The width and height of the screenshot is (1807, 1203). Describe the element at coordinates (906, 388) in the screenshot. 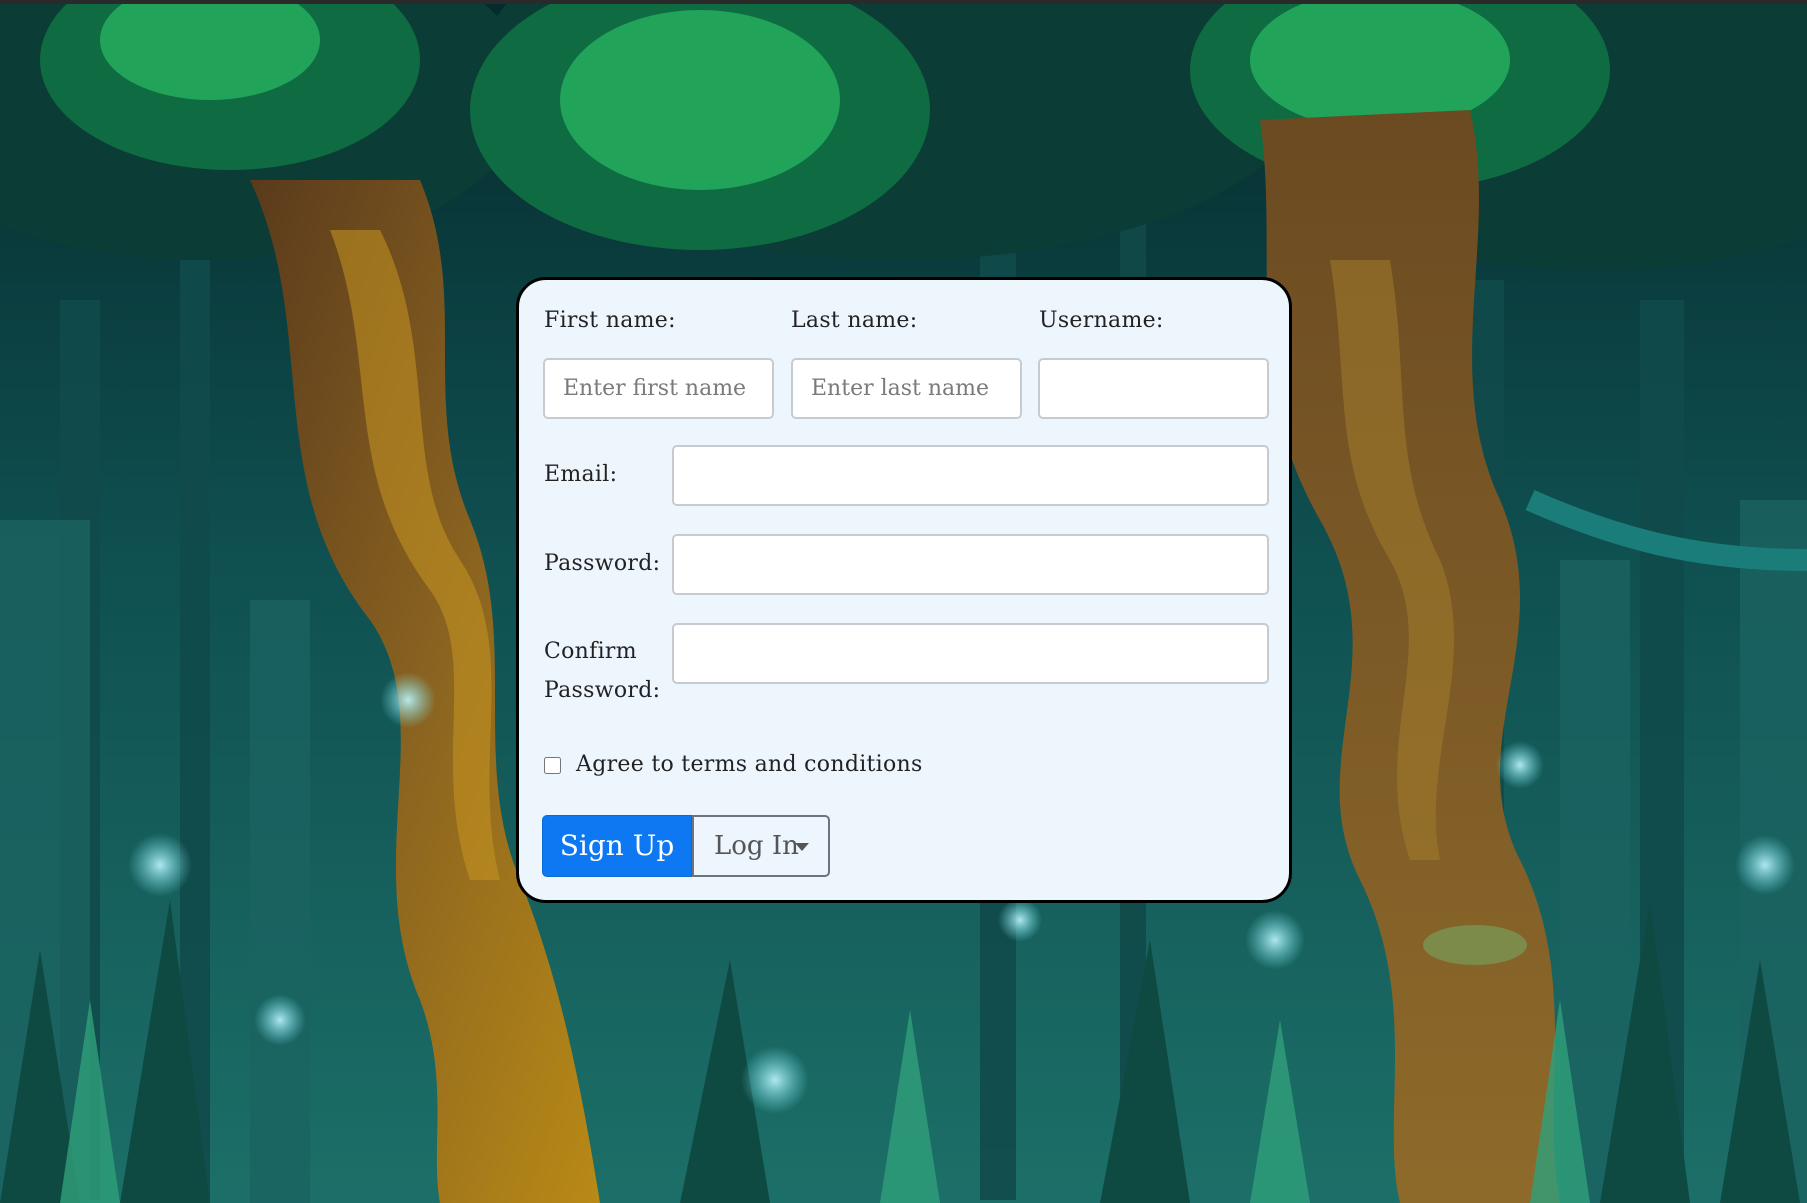

I see `last-name-input` at that location.